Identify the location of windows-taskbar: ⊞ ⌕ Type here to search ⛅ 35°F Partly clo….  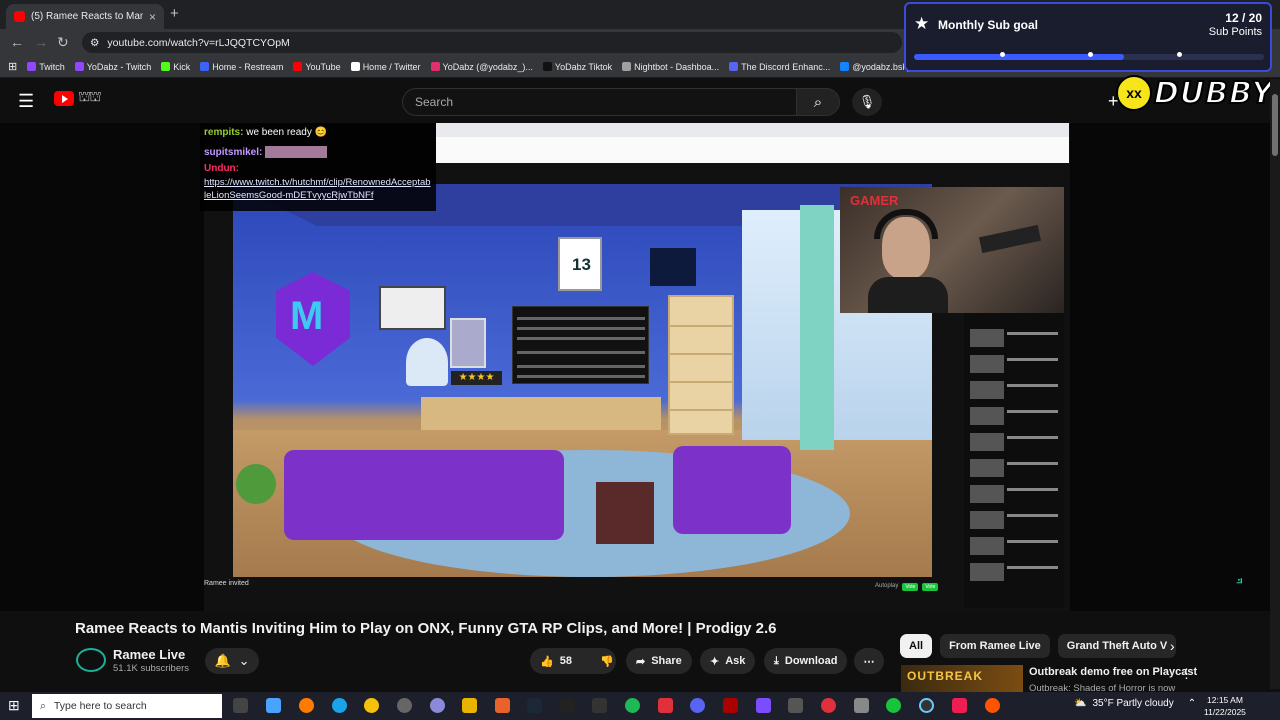
(640, 706).